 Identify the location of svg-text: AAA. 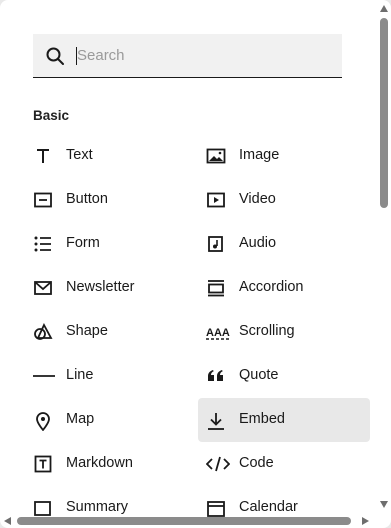
(218, 333).